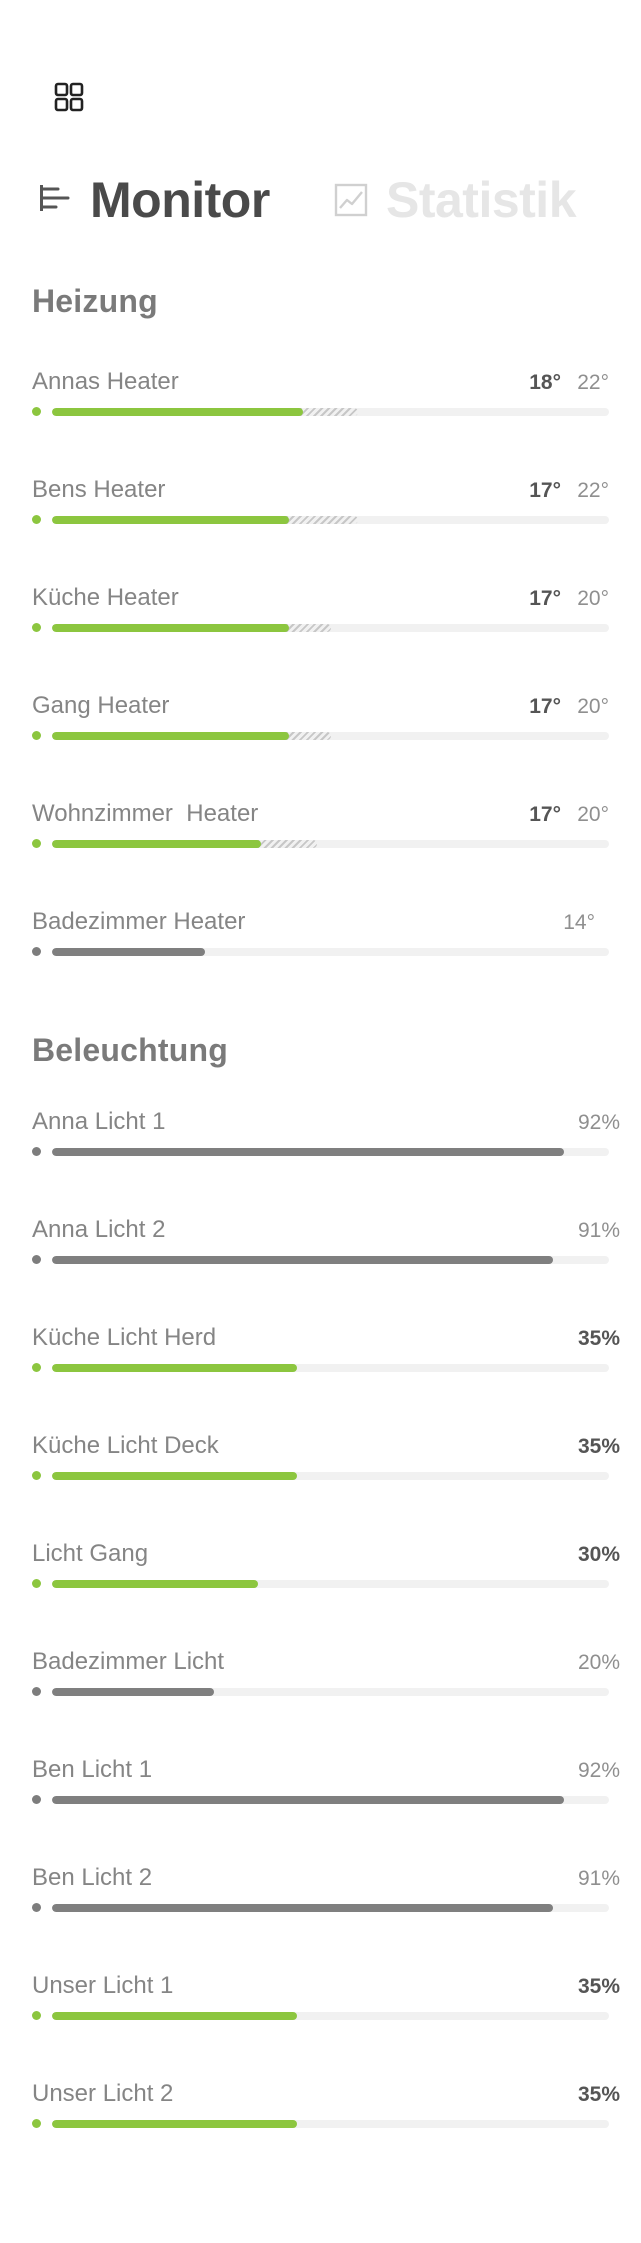 Image resolution: width=641 pixels, height=2243 pixels. Describe the element at coordinates (95, 301) in the screenshot. I see `section-title-heating: Heizung` at that location.